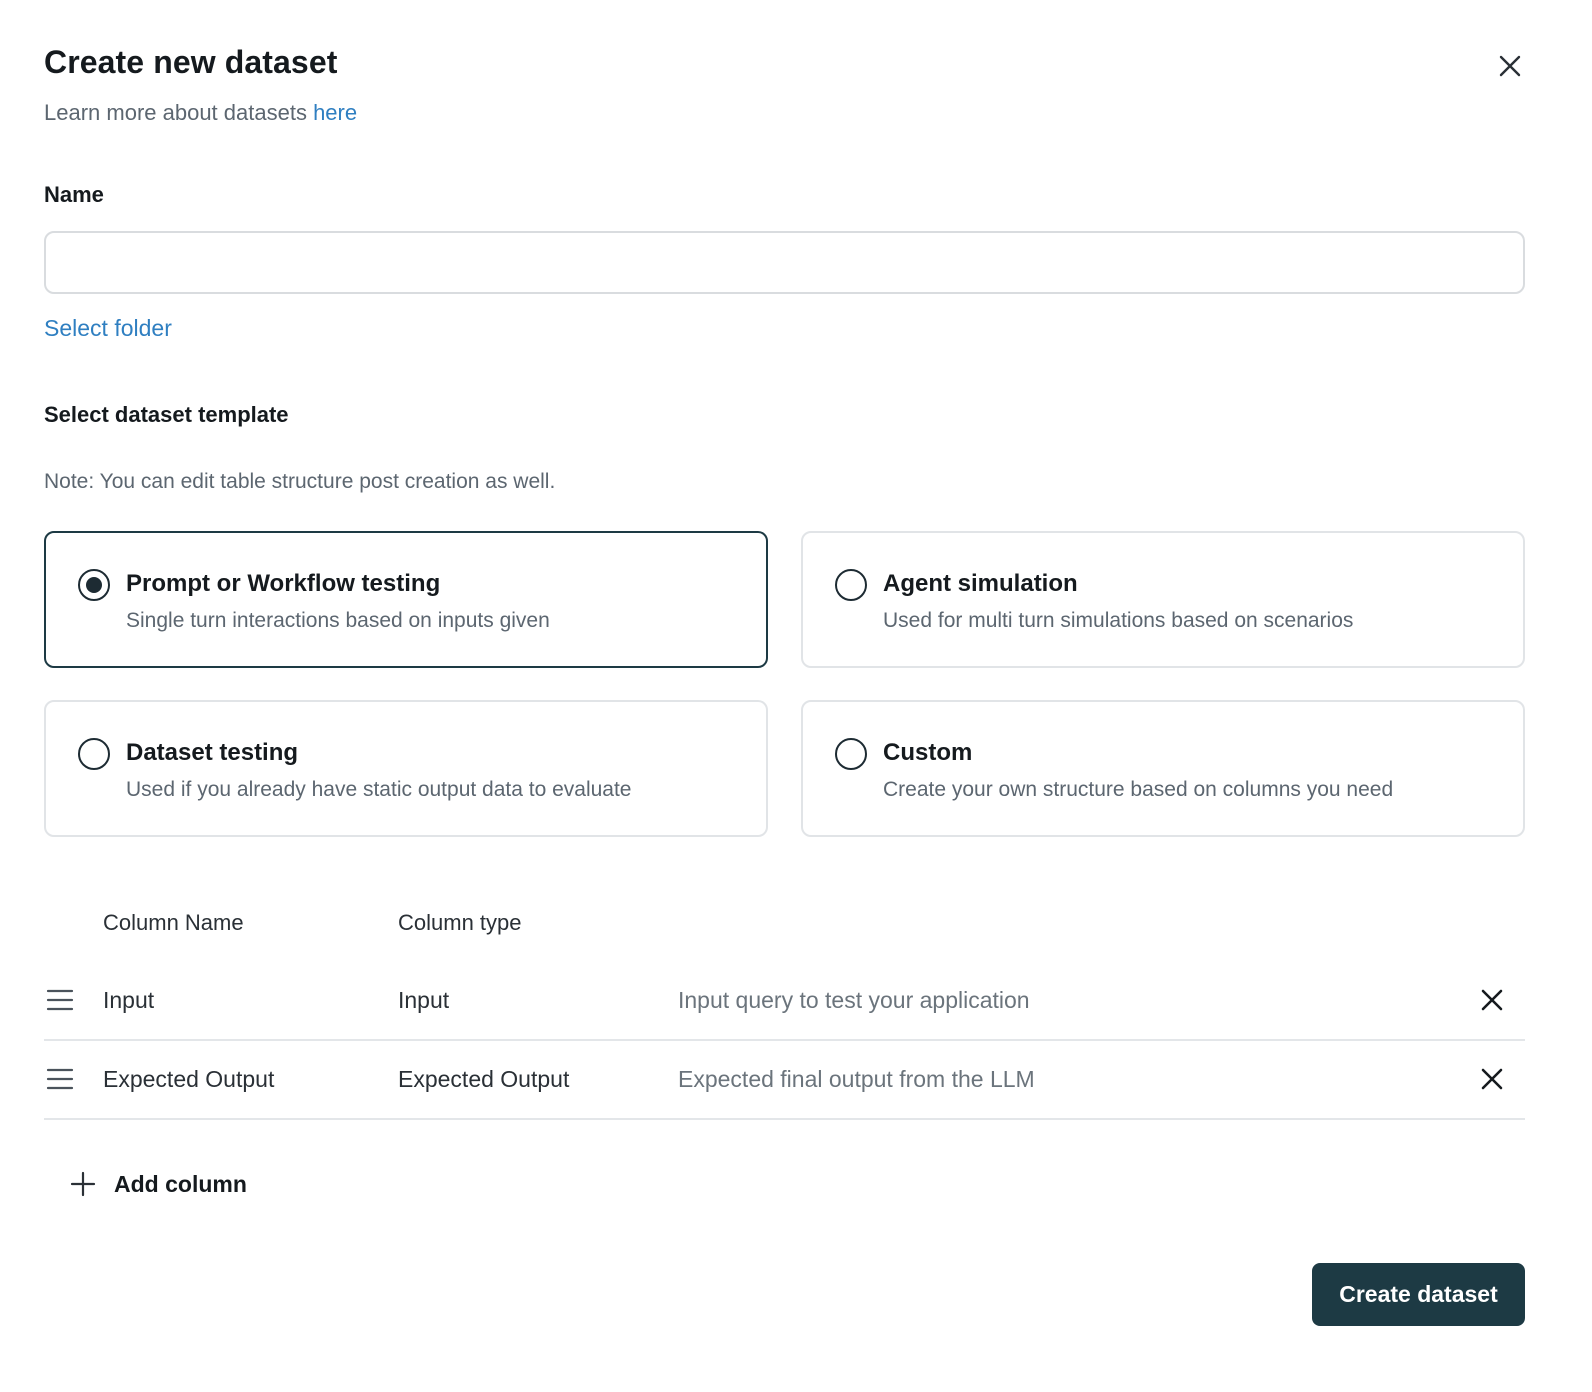  What do you see at coordinates (173, 922) in the screenshot?
I see `column-name-header: Column Name` at bounding box center [173, 922].